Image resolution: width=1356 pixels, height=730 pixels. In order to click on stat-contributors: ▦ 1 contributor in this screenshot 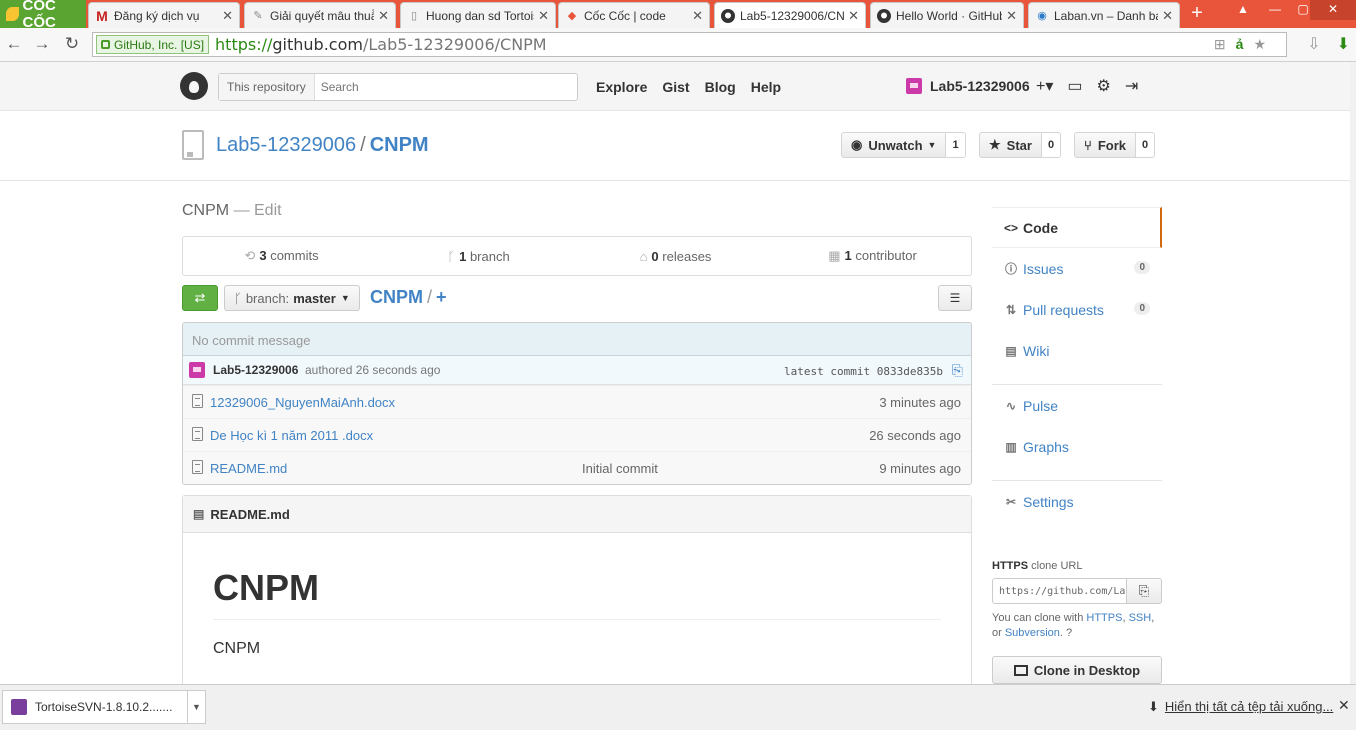, I will do `click(872, 256)`.